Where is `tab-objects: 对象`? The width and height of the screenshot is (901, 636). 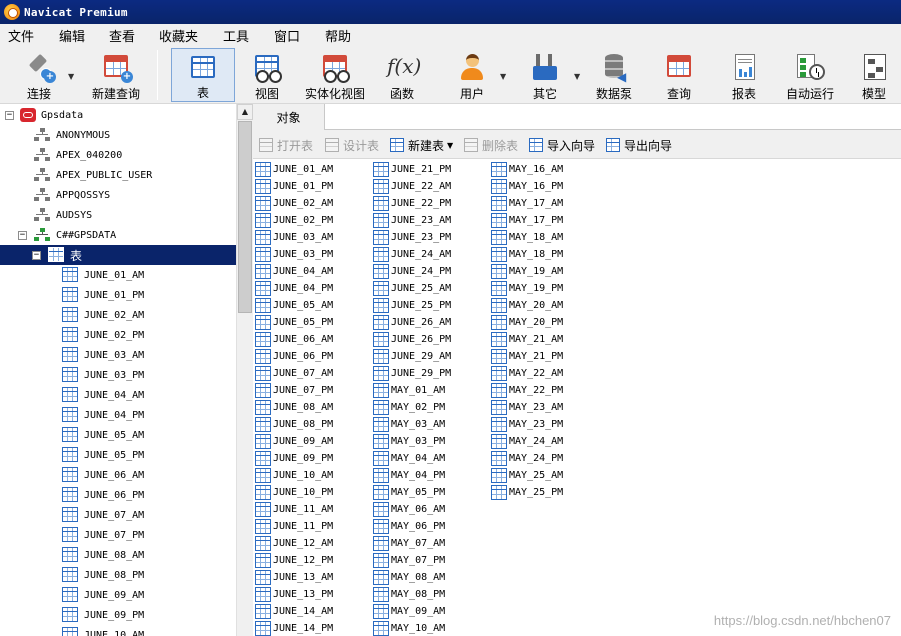
tab-objects: 对象 is located at coordinates (289, 117).